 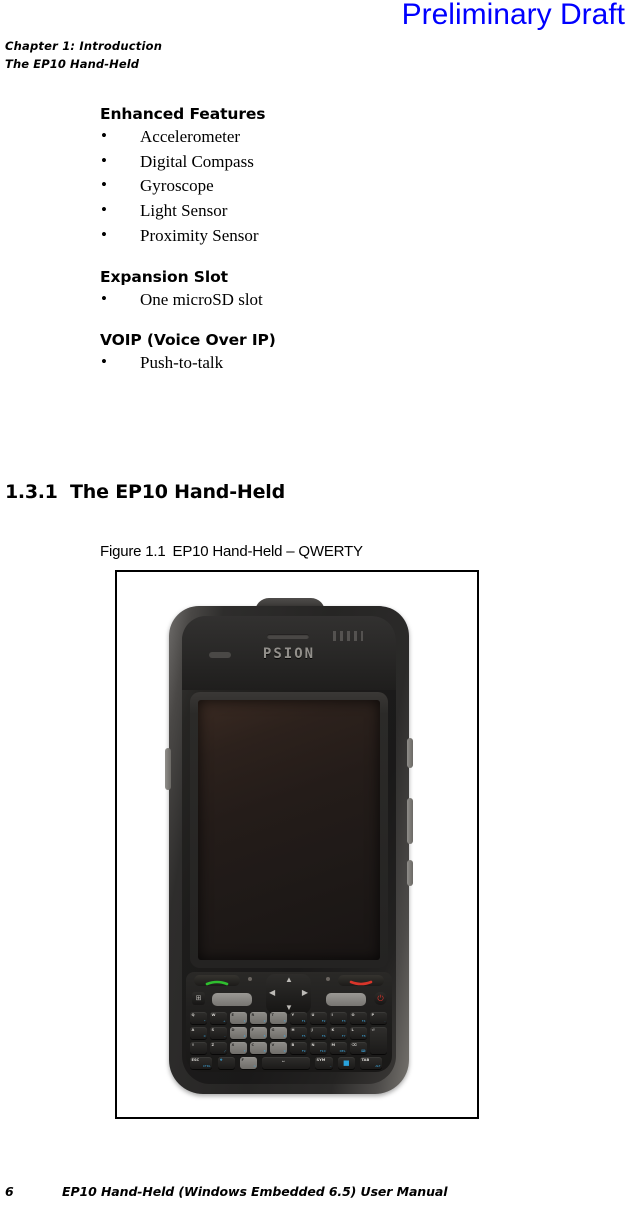 What do you see at coordinates (198, 1048) in the screenshot?
I see `key-shift: ⇧` at bounding box center [198, 1048].